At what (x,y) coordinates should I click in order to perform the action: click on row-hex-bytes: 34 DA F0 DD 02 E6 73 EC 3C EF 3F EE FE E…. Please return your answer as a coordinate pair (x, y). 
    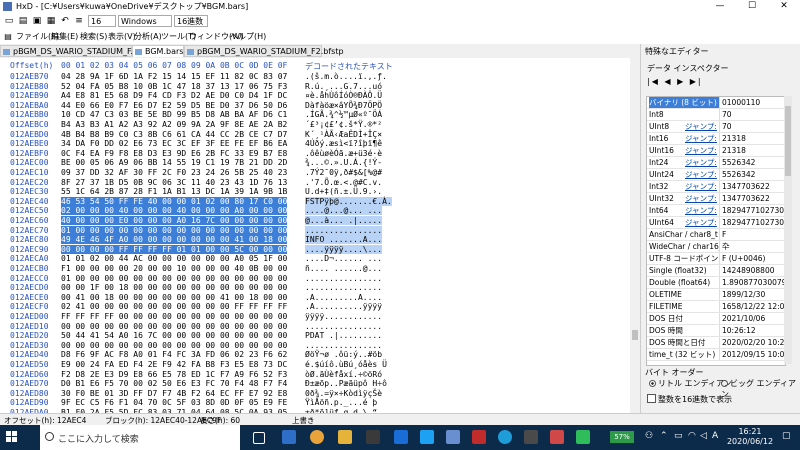
    Looking at the image, I should click on (174, 143).